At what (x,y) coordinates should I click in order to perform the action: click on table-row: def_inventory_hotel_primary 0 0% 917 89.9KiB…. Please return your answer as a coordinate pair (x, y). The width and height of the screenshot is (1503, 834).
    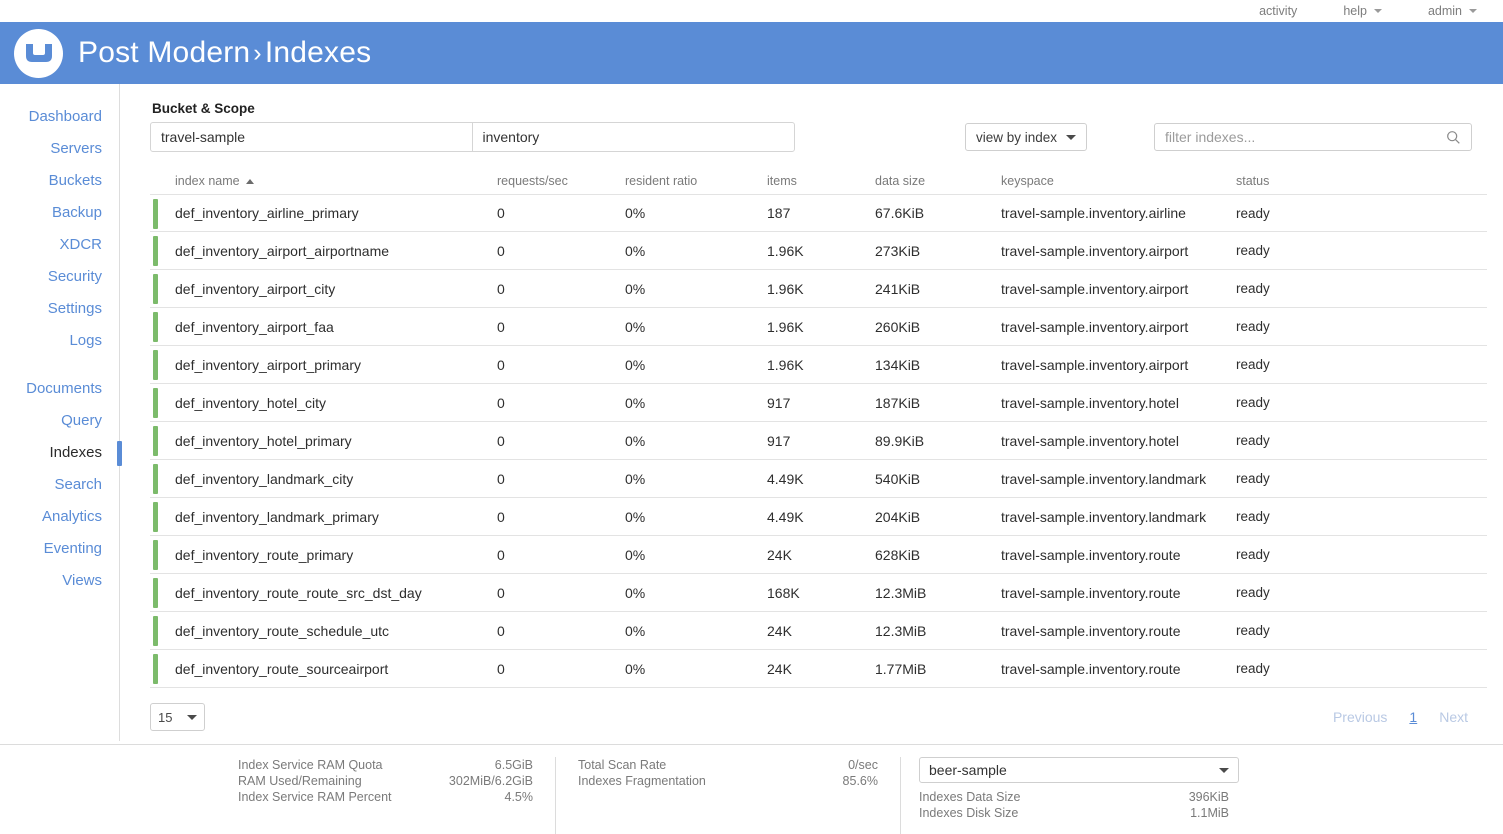
    Looking at the image, I should click on (818, 441).